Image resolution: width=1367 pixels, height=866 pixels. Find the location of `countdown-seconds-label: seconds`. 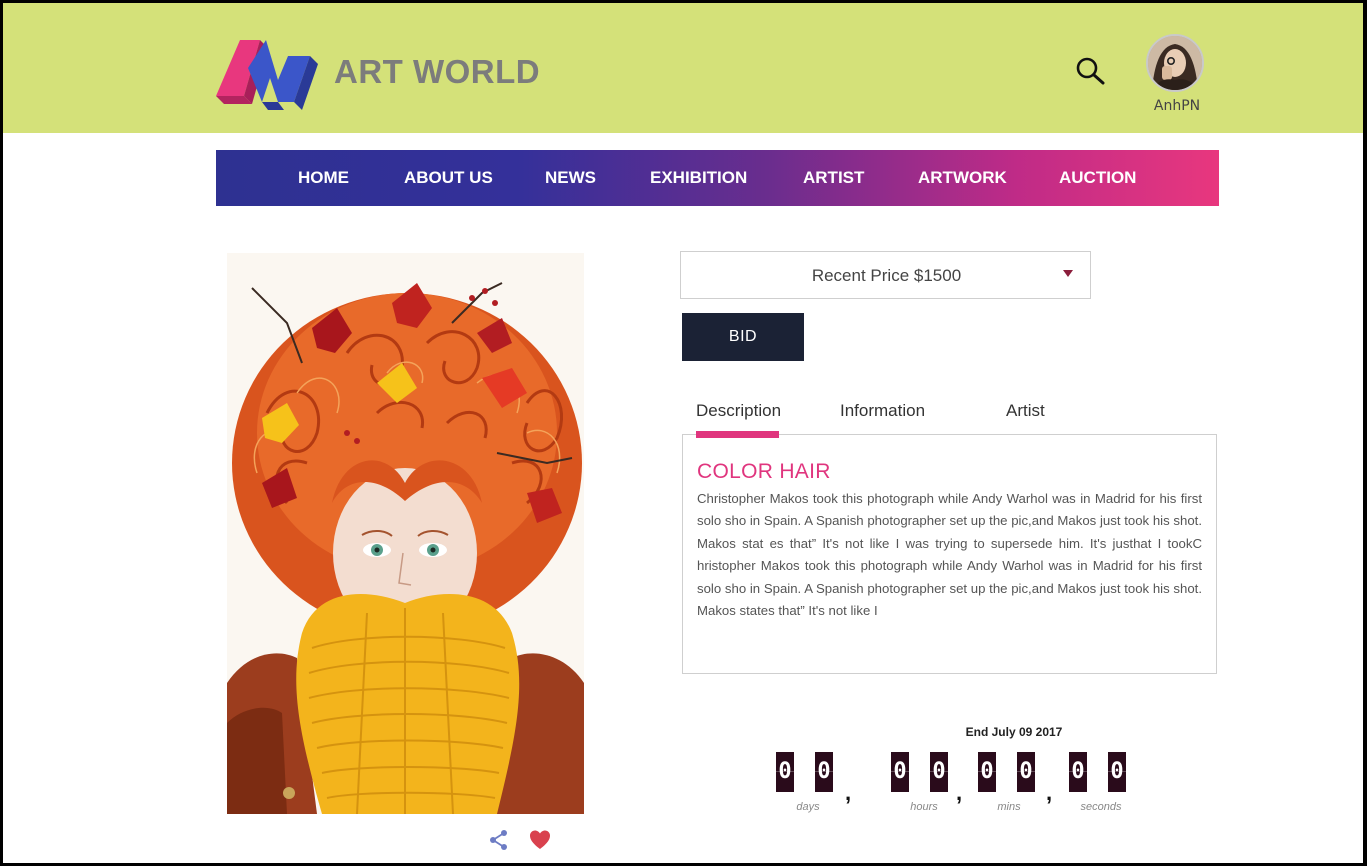

countdown-seconds-label: seconds is located at coordinates (1101, 807).